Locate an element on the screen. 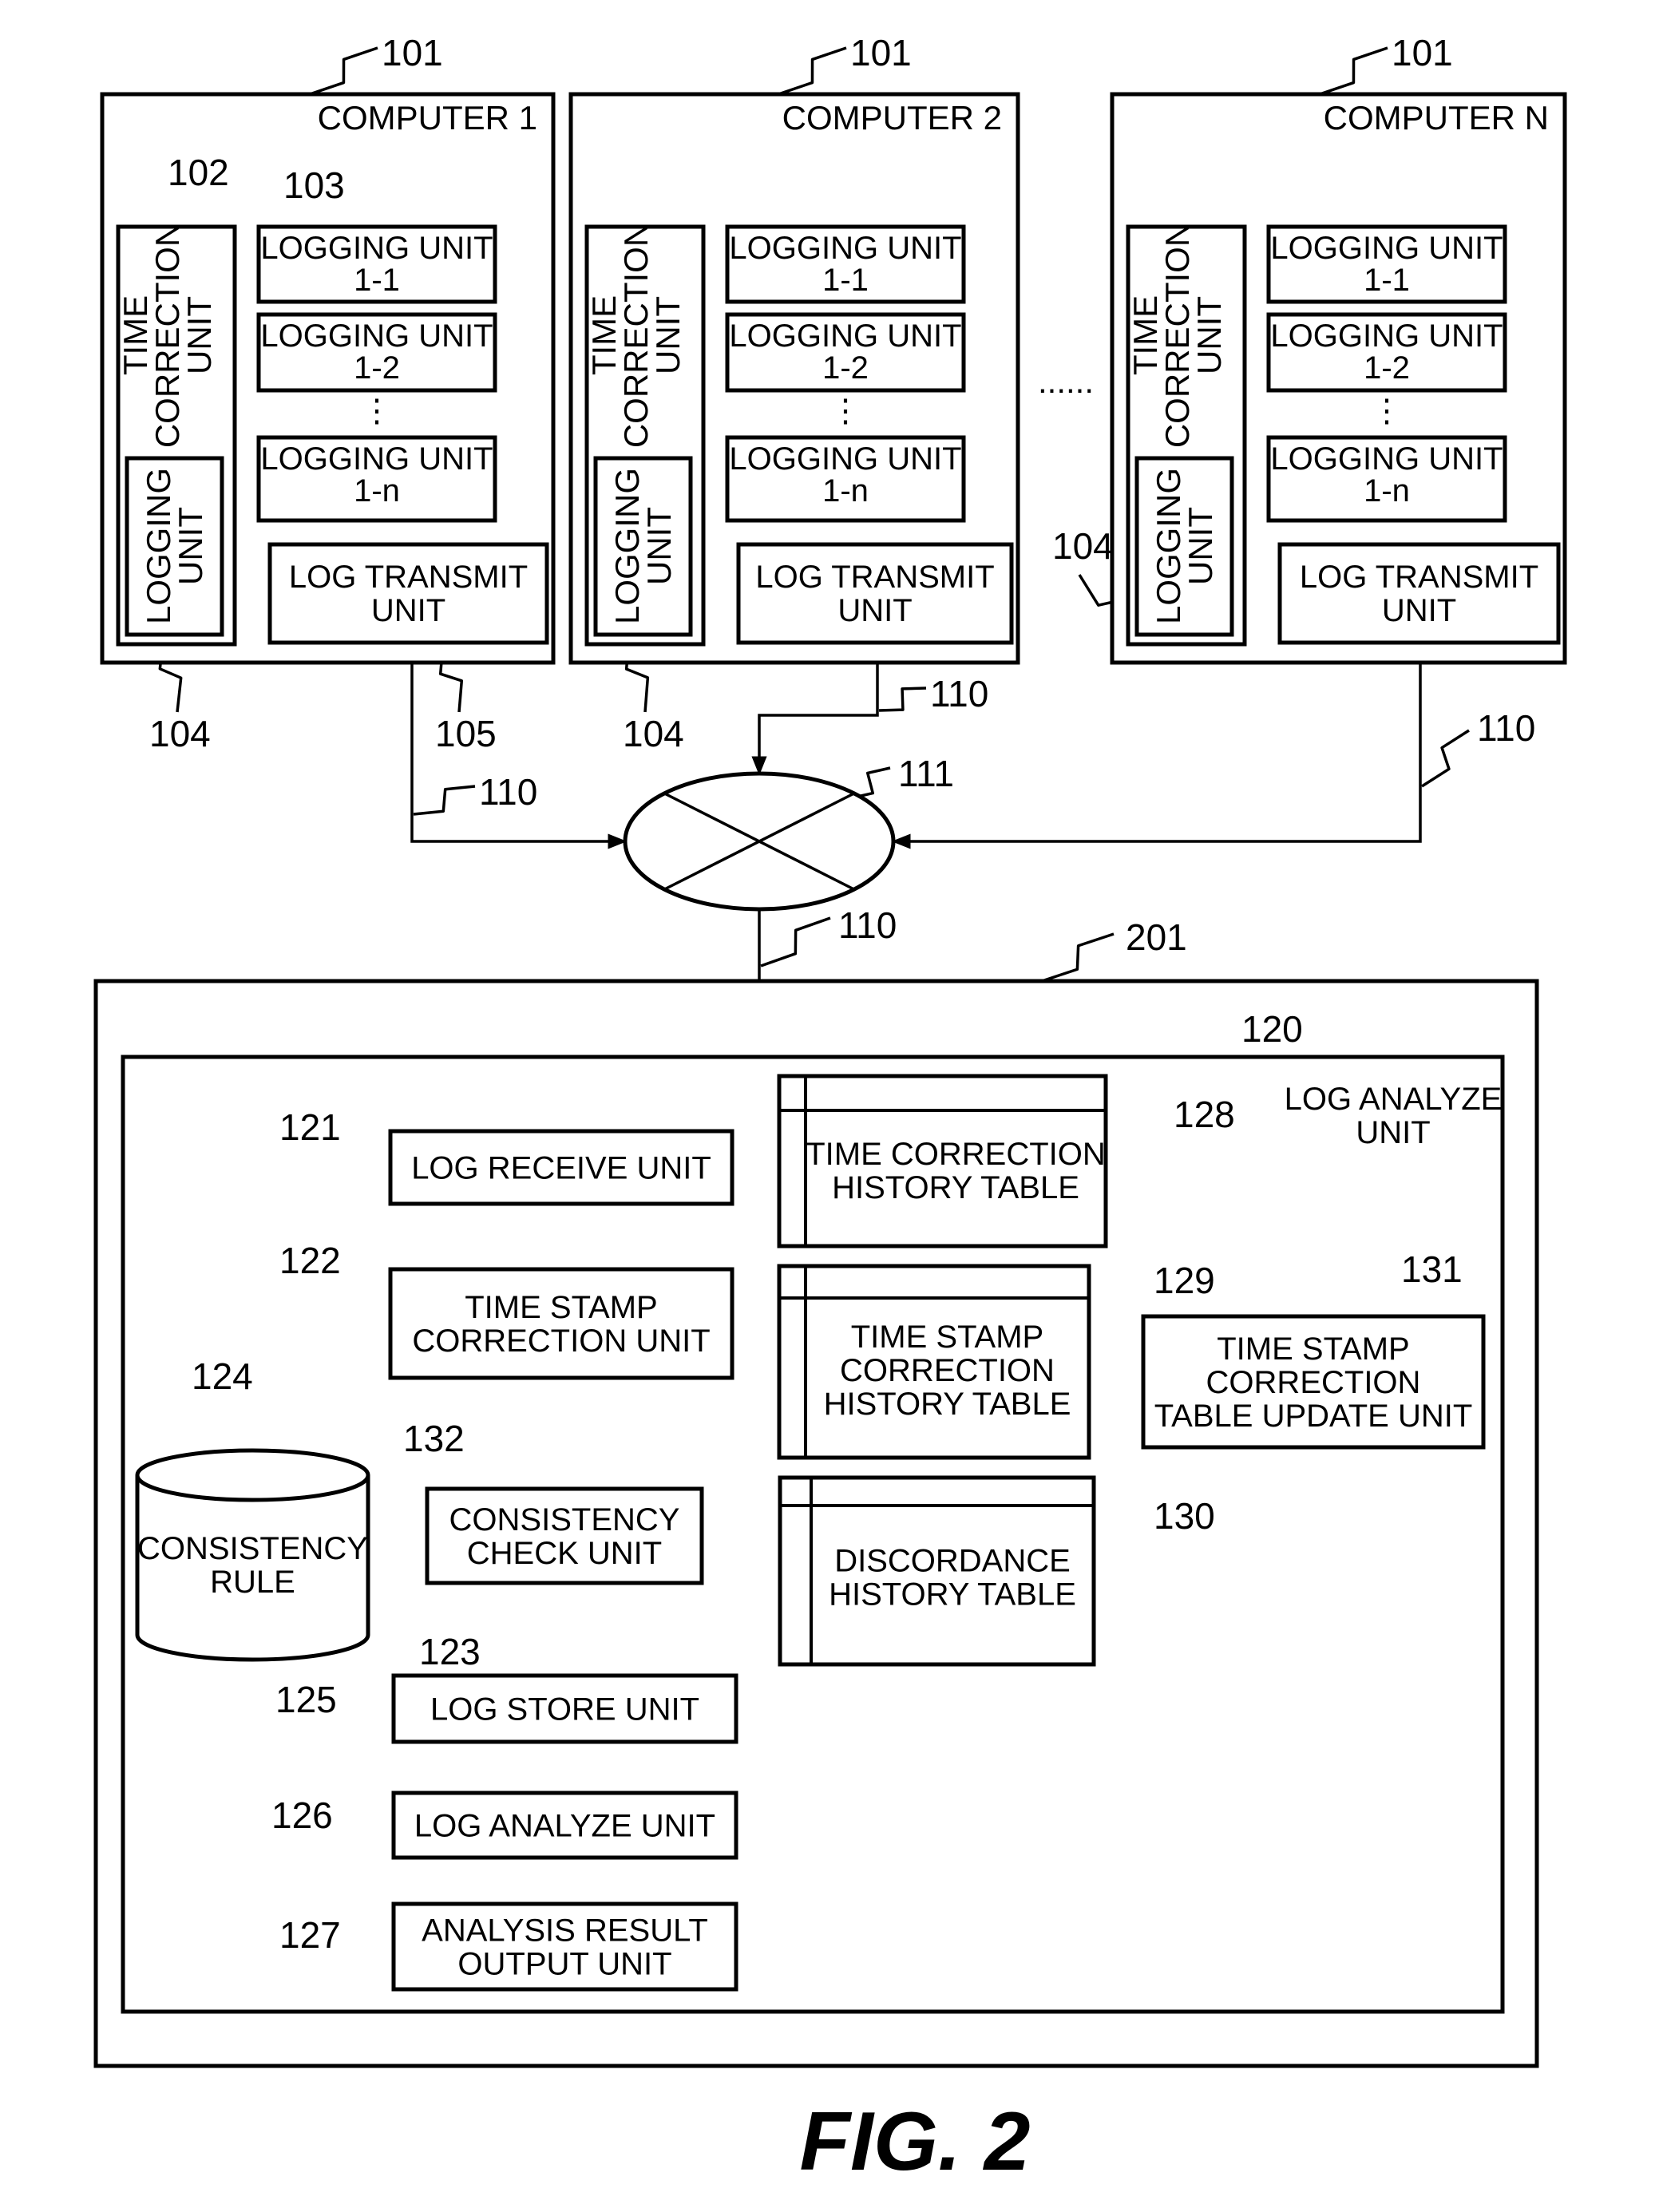  ref-110-c2: 110 is located at coordinates (959, 693).